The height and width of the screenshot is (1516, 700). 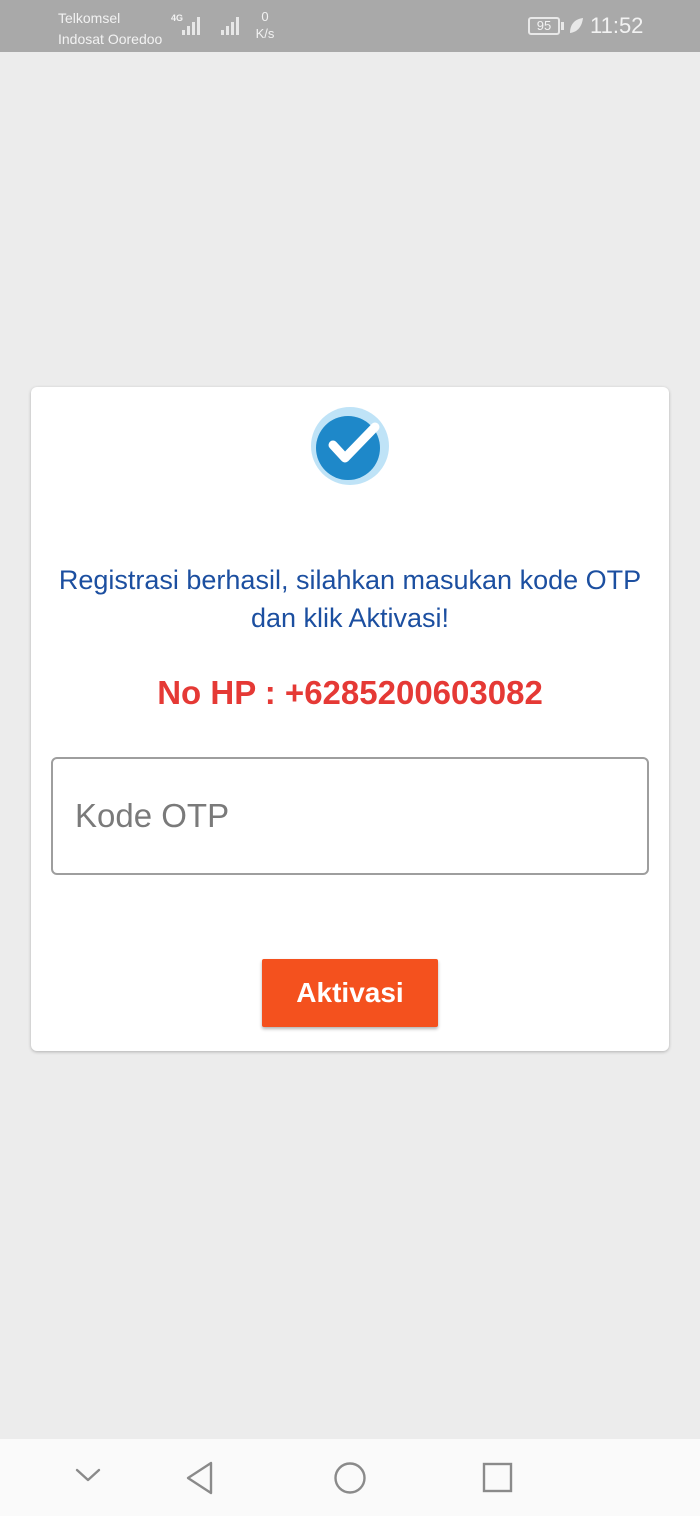 What do you see at coordinates (88, 1475) in the screenshot?
I see `chevron-down-icon` at bounding box center [88, 1475].